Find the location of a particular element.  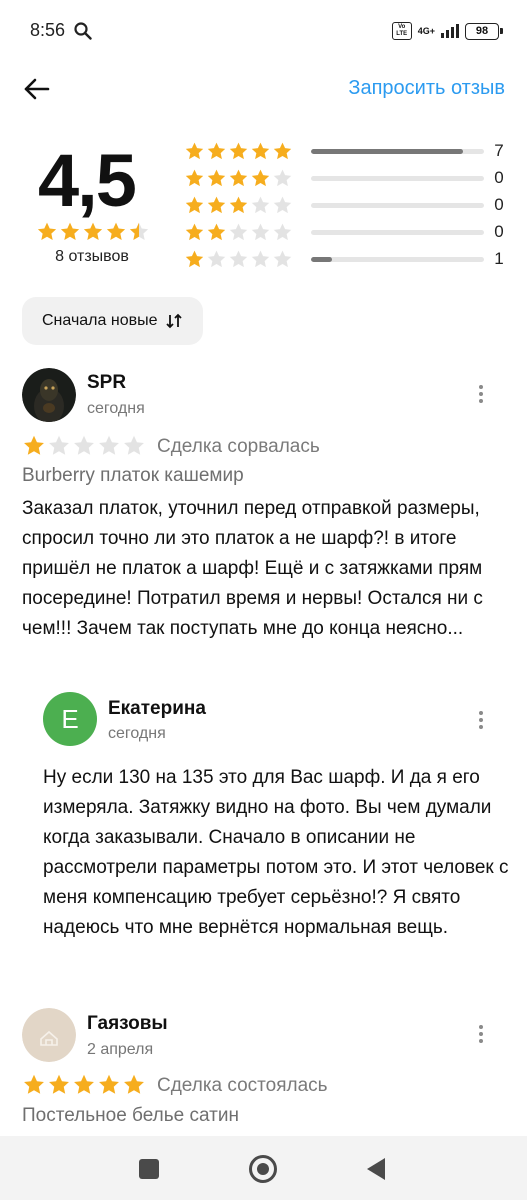

distribution-row-3: 0 is located at coordinates (349, 205).